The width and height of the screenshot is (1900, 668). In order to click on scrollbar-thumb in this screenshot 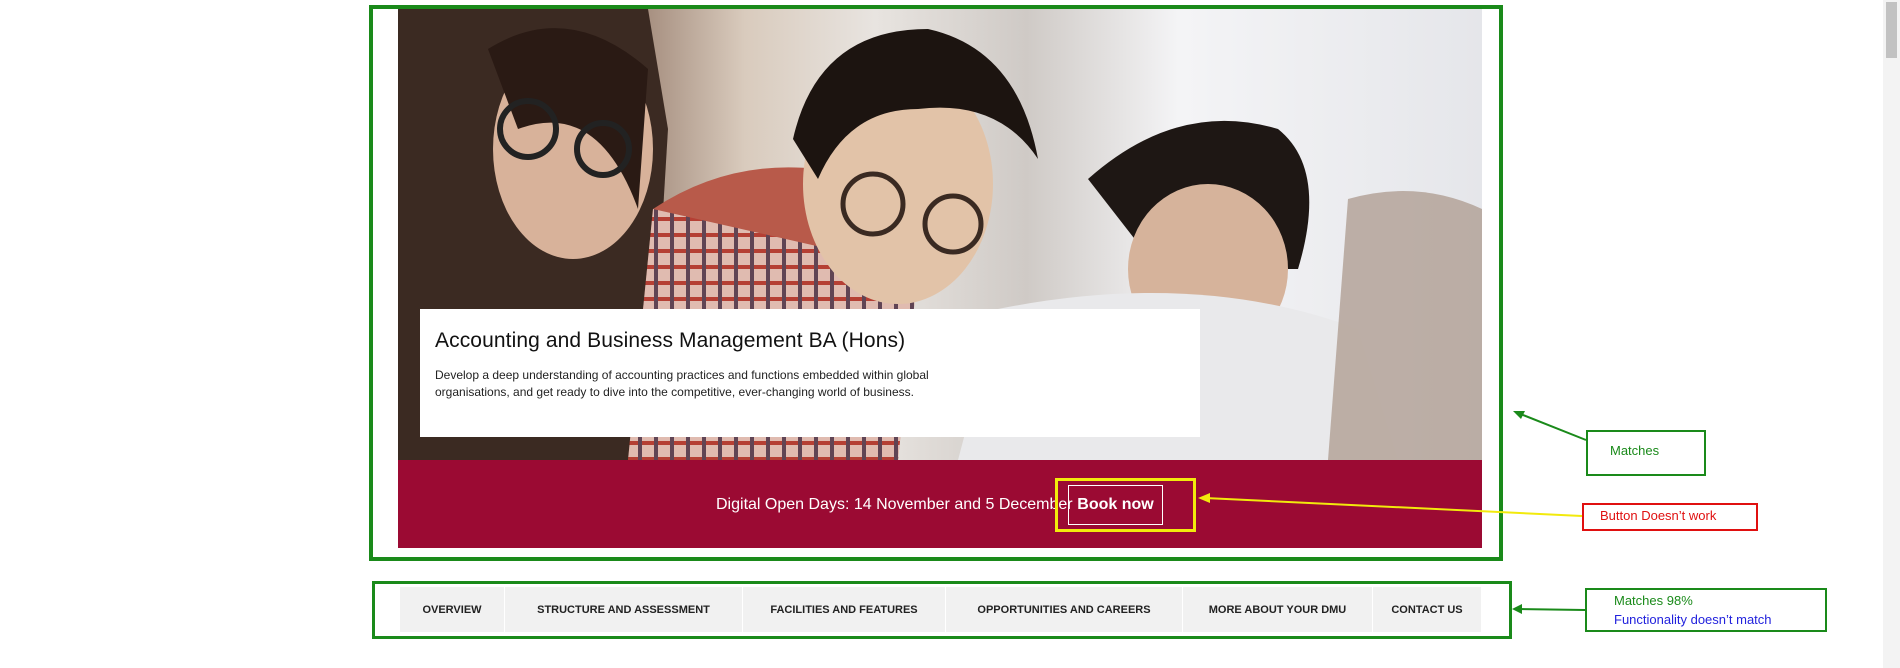, I will do `click(1891, 30)`.